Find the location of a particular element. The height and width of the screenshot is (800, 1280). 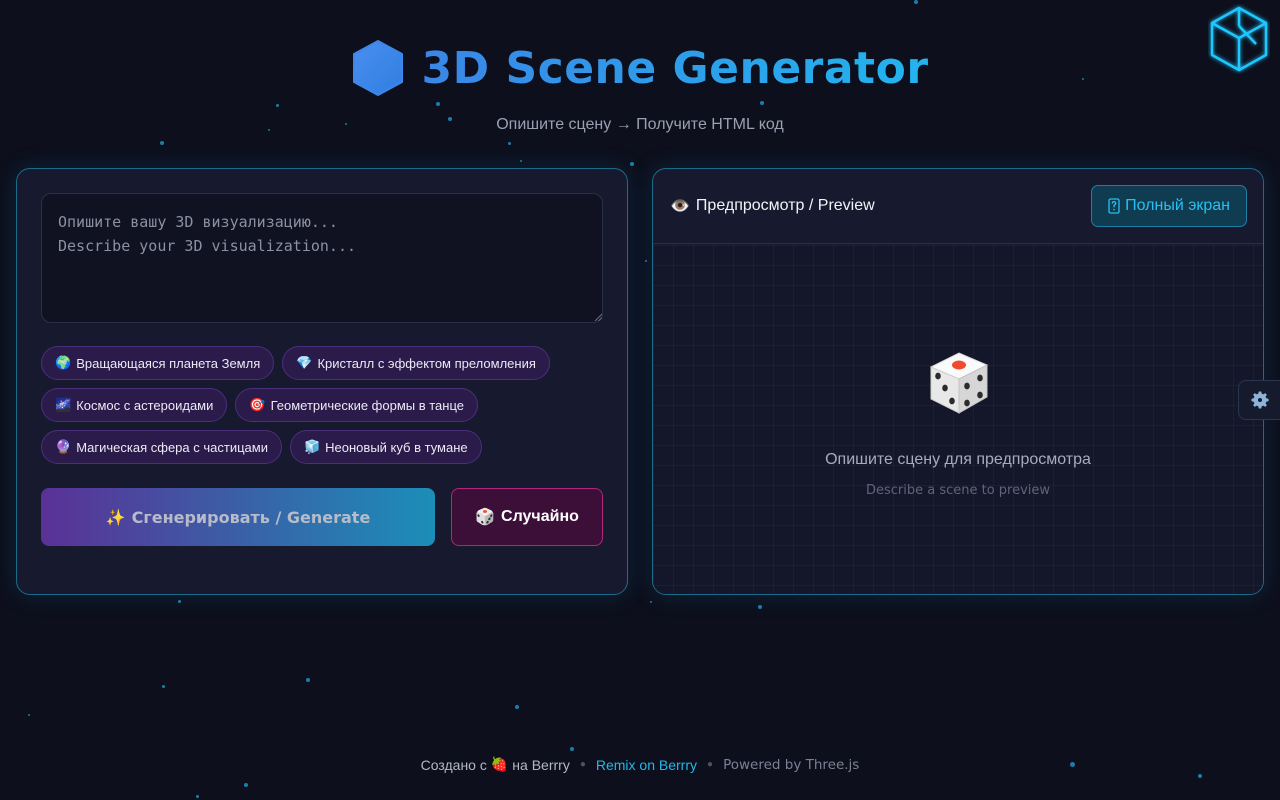

powered-by-text: Powered by Three.js is located at coordinates (791, 764).